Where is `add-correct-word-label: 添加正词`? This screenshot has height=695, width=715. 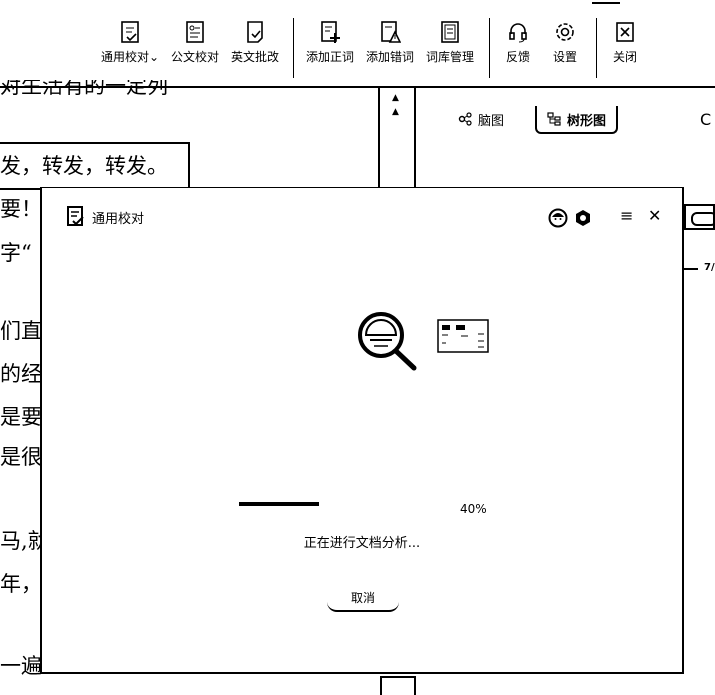 add-correct-word-label: 添加正词 is located at coordinates (330, 57).